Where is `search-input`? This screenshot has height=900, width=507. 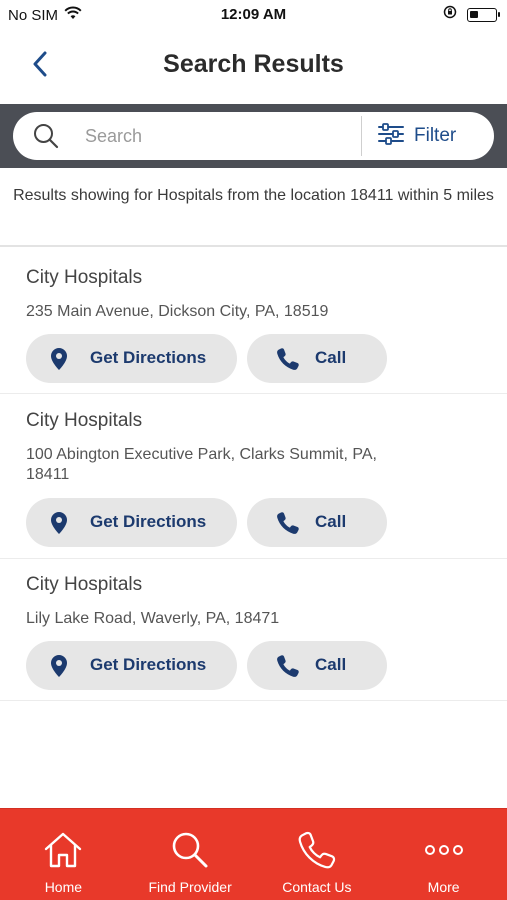 search-input is located at coordinates (210, 136).